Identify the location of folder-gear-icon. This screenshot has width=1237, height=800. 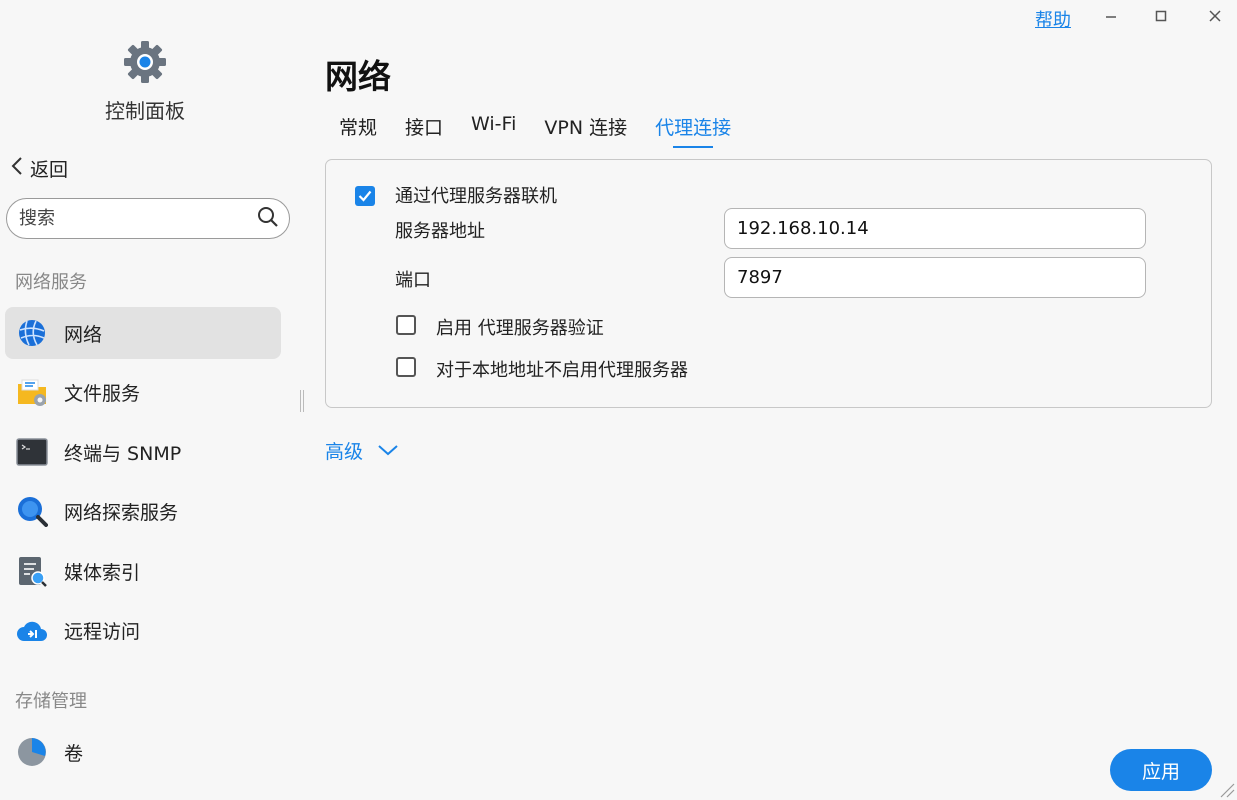
(32, 392).